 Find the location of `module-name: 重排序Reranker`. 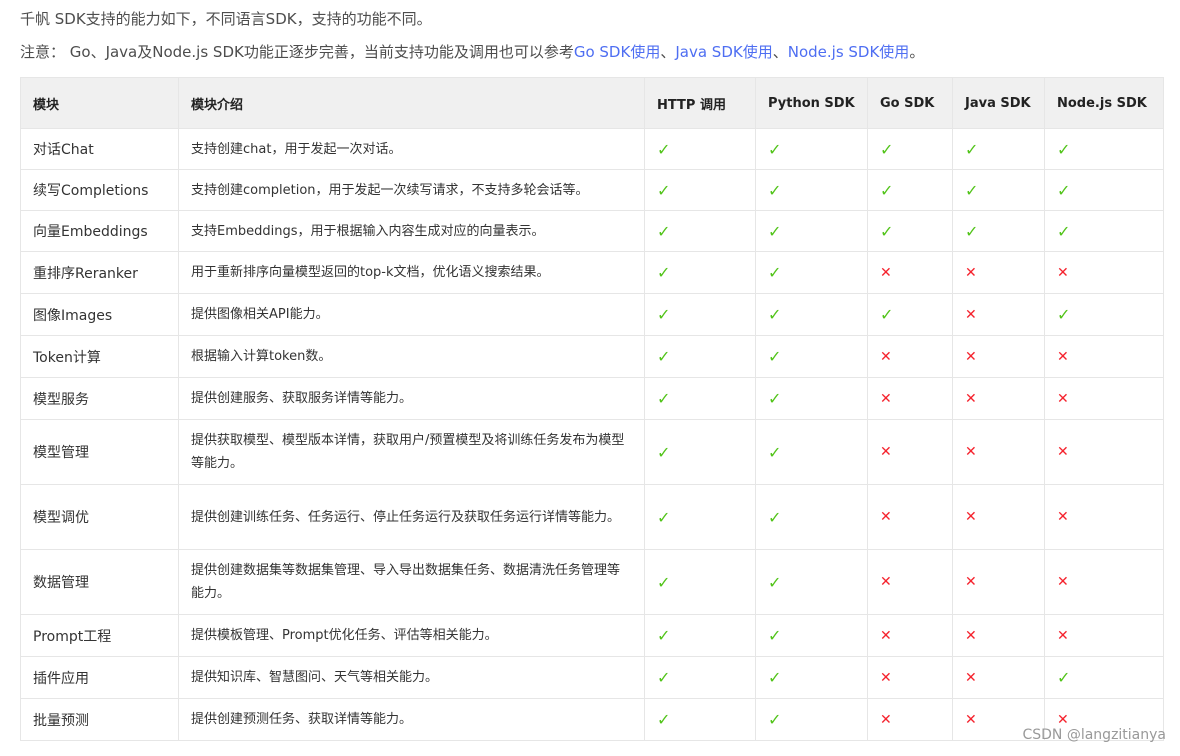

module-name: 重排序Reranker is located at coordinates (99, 272).